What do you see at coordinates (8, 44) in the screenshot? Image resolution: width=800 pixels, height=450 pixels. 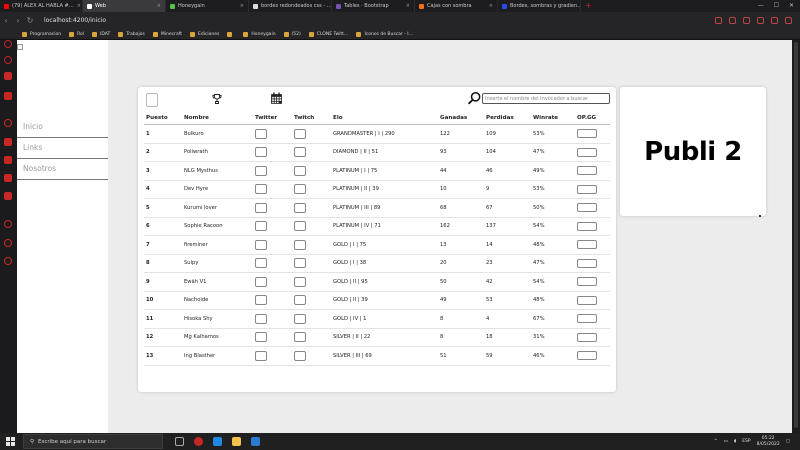 I see `home-icon` at bounding box center [8, 44].